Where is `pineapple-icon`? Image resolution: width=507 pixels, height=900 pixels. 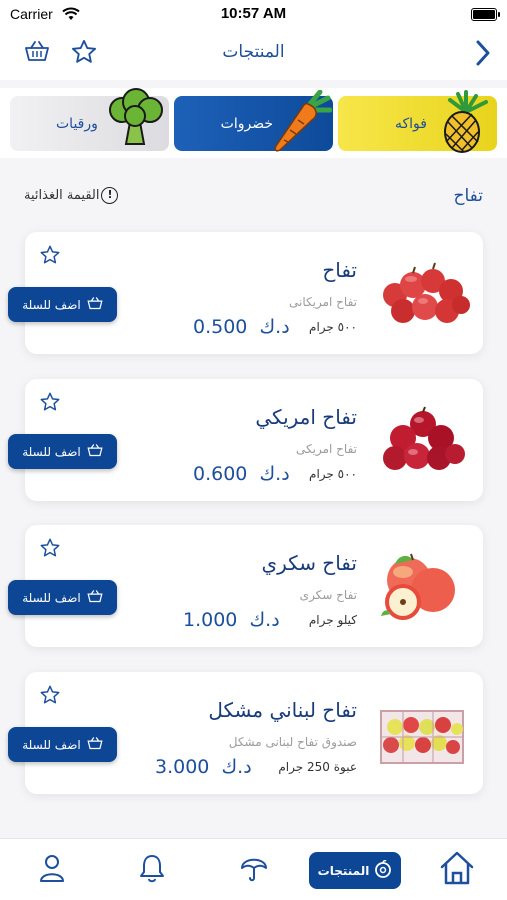 pineapple-icon is located at coordinates (464, 124).